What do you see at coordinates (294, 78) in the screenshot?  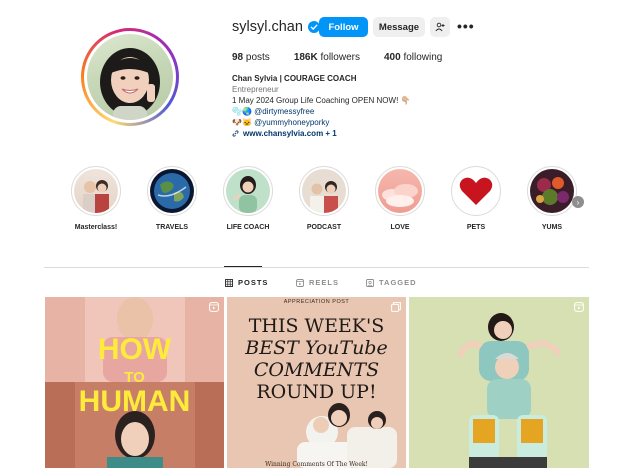 I see `bio-name: Chan Sylvia | COURAGE COACH` at bounding box center [294, 78].